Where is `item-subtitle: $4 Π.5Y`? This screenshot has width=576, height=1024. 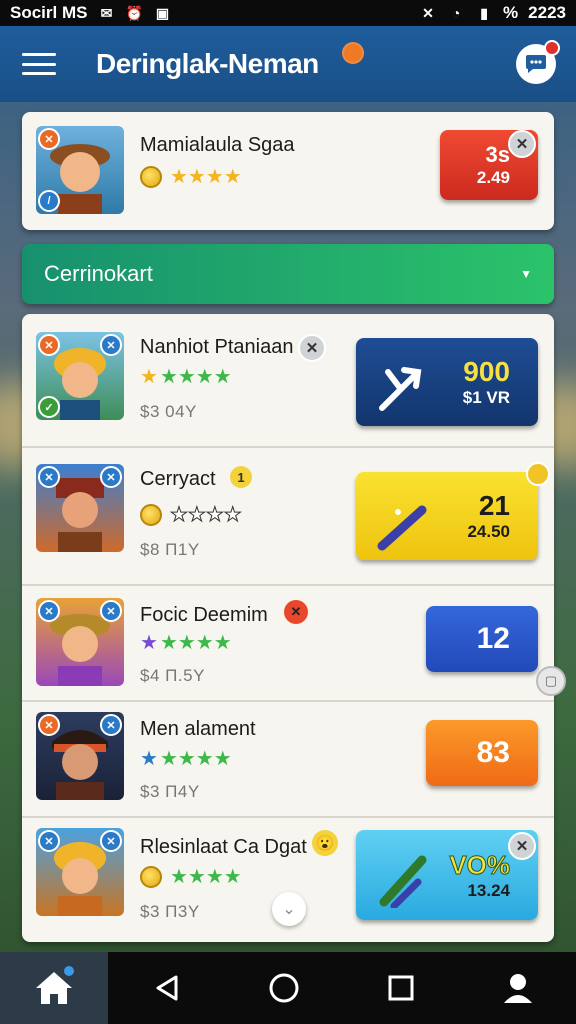
item-subtitle: $4 Π.5Y is located at coordinates (172, 675).